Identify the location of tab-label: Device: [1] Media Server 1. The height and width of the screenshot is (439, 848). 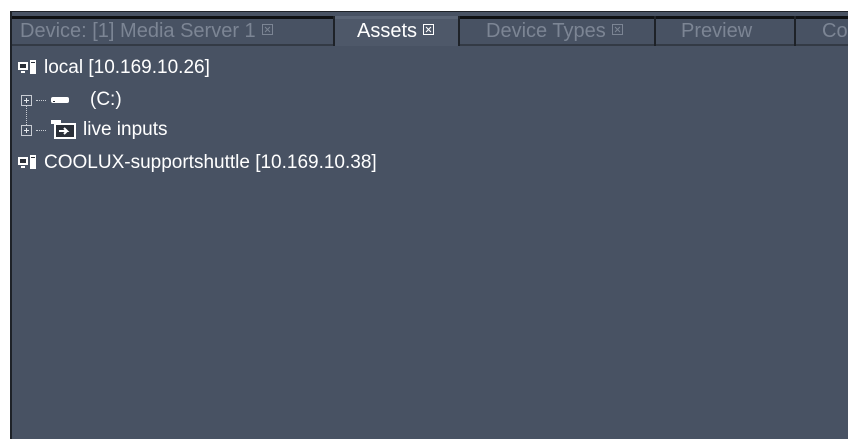
(138, 31).